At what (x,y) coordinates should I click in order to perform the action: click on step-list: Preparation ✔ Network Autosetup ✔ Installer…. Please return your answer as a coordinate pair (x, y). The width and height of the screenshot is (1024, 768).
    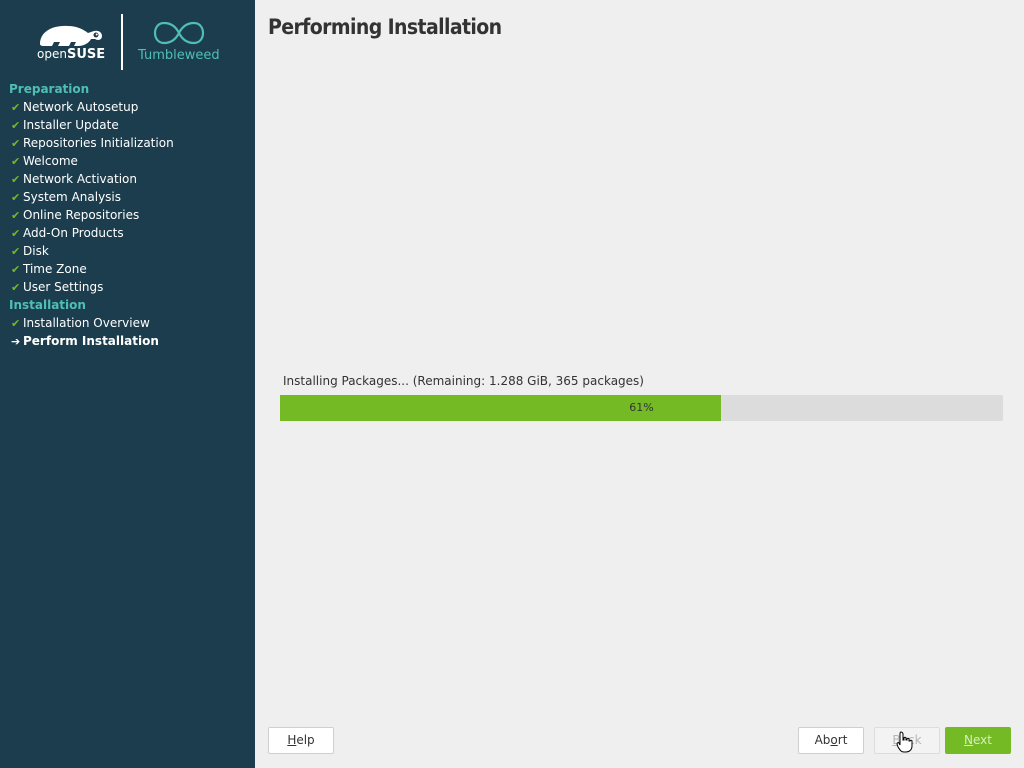
    Looking at the image, I should click on (127, 215).